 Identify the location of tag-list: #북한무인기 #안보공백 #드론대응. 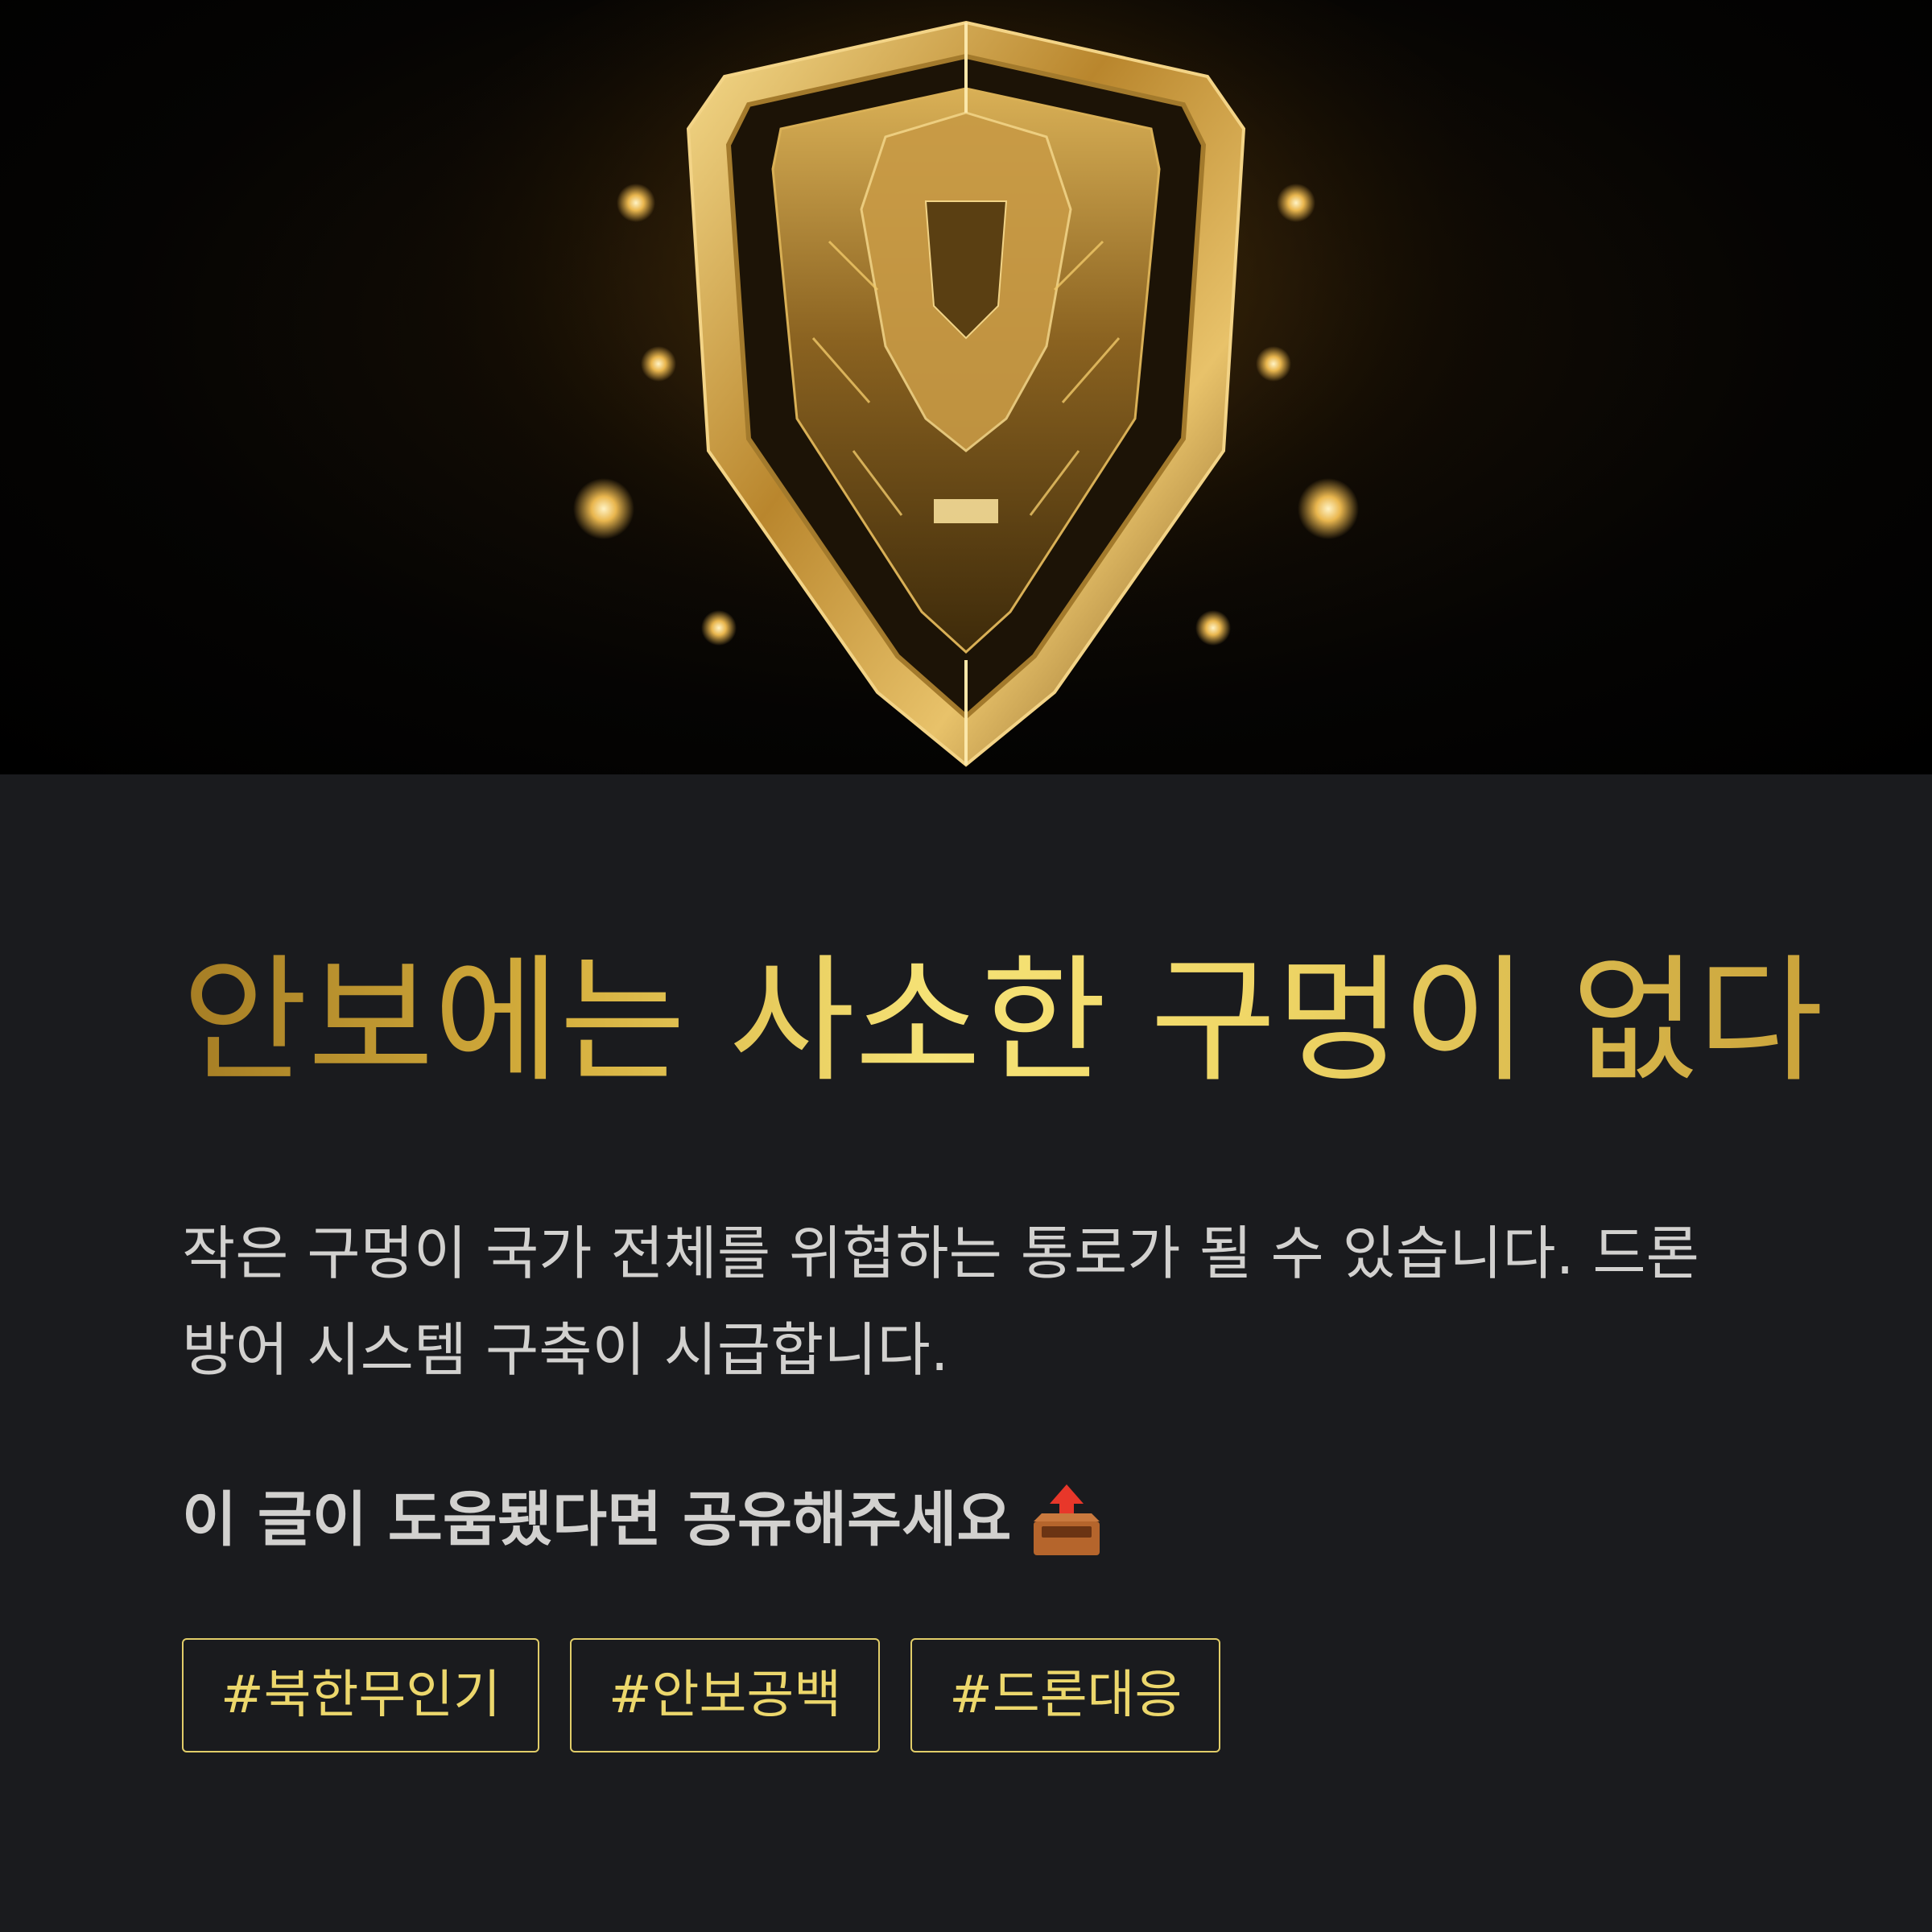
(701, 1695).